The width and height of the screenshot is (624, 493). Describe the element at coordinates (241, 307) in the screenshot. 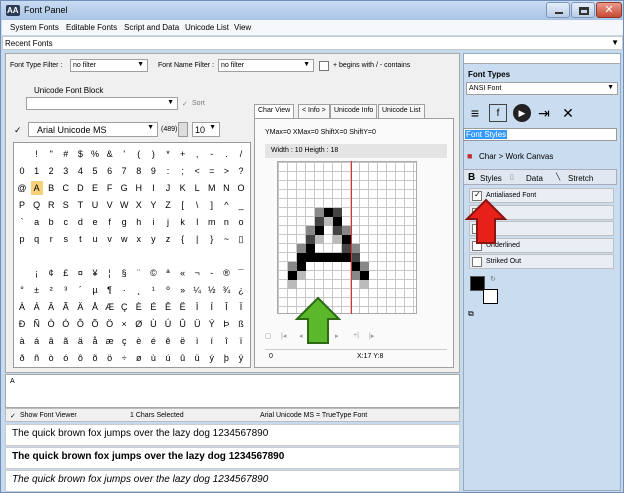

I see `char-cell: Ï` at that location.